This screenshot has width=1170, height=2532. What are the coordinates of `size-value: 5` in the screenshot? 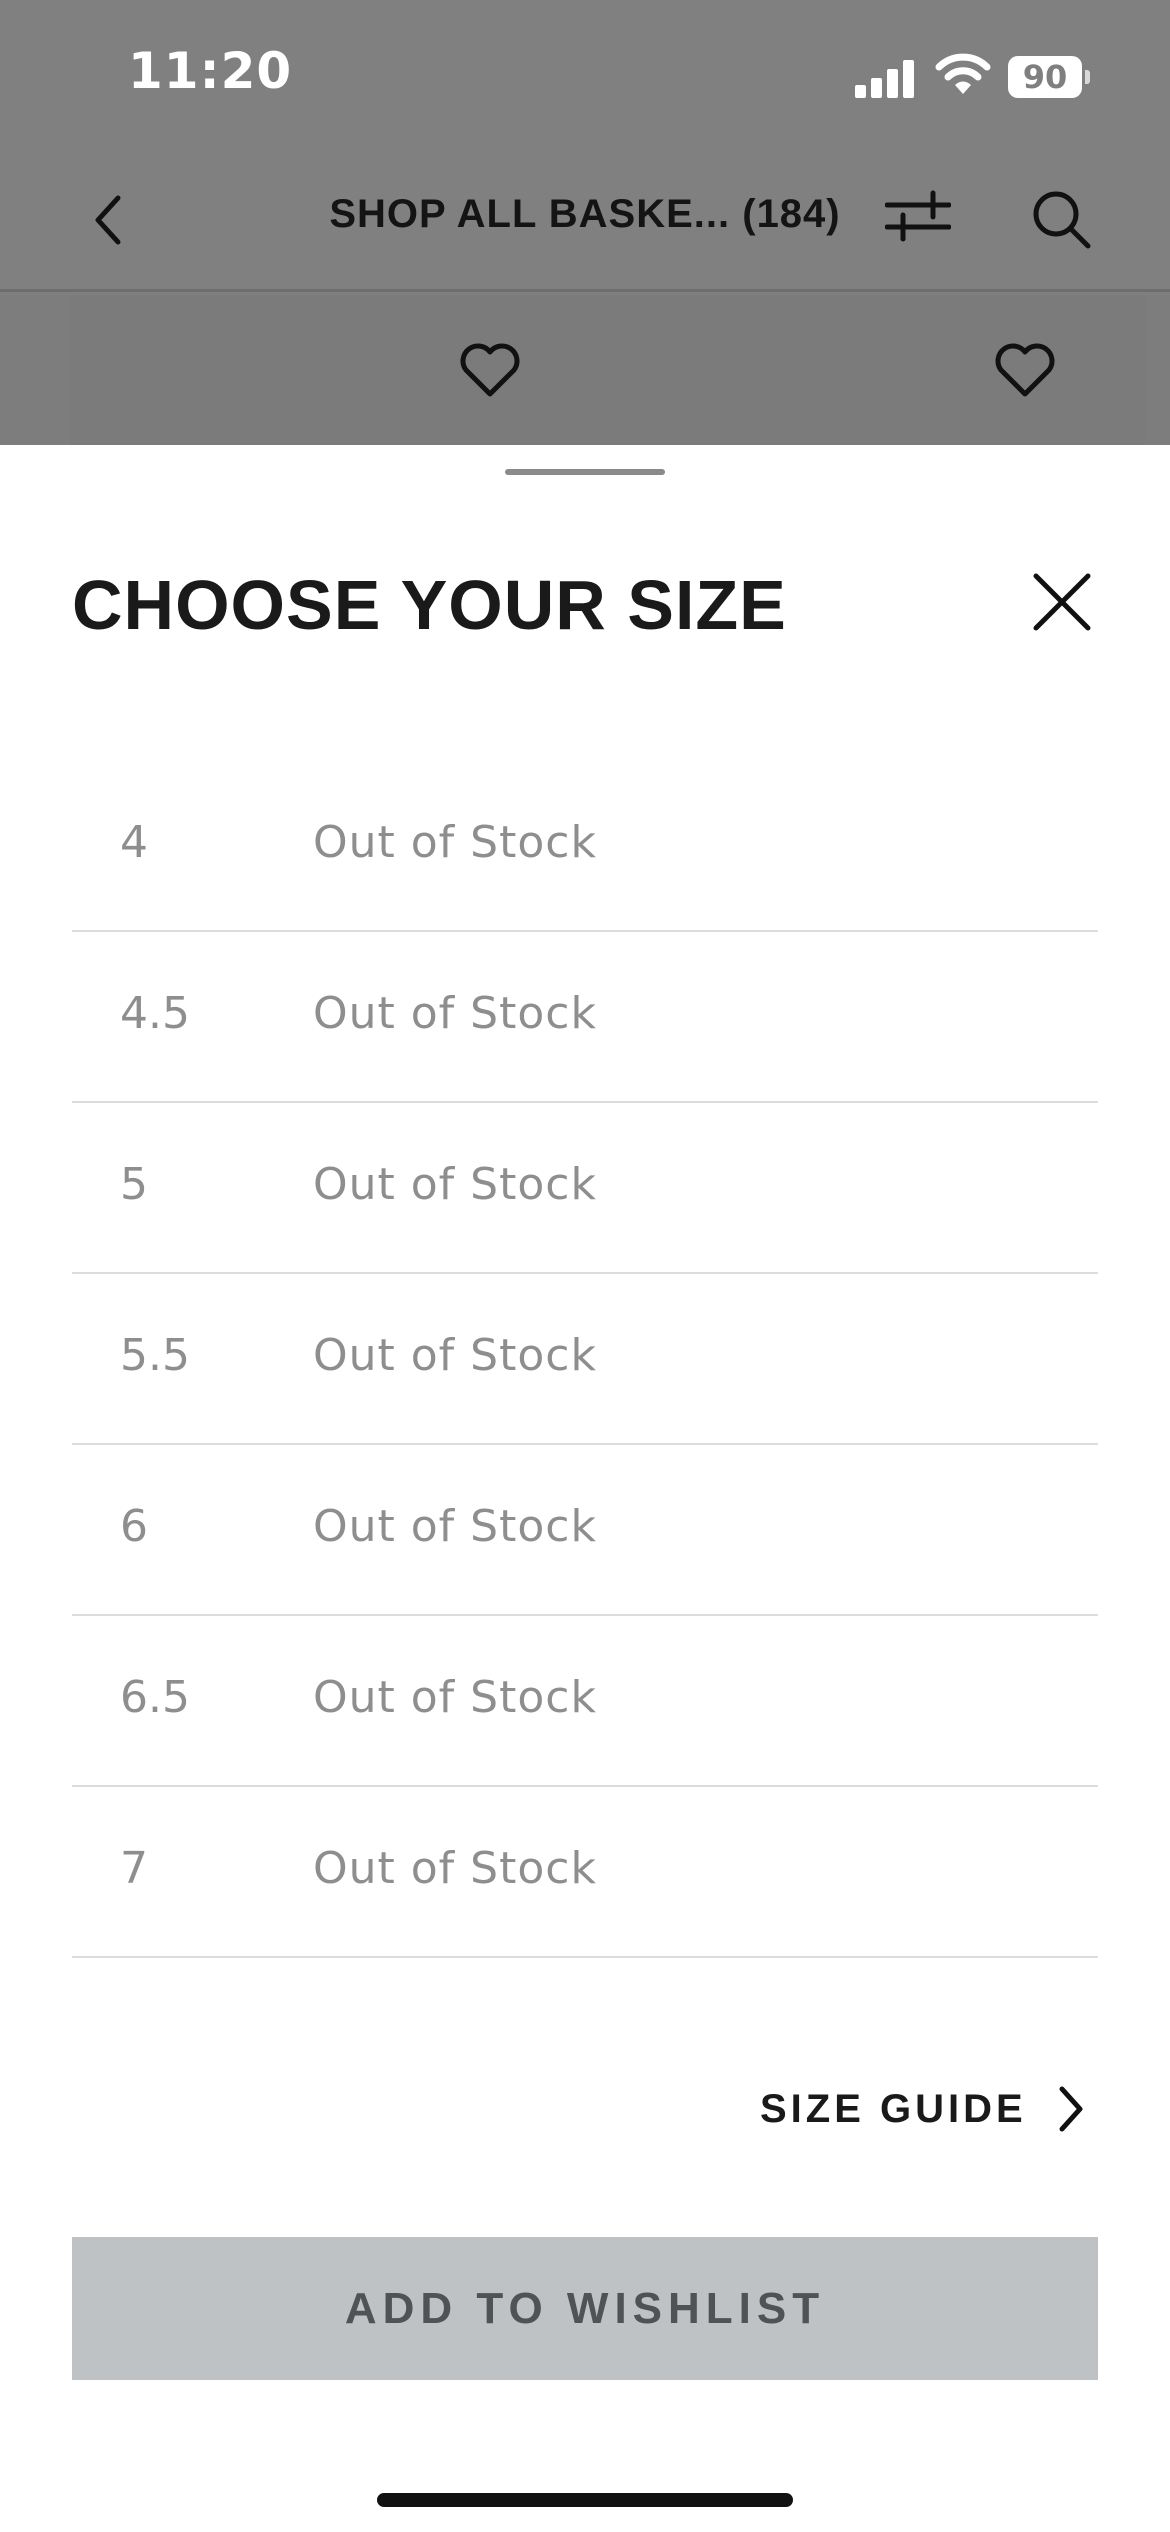 It's located at (134, 1184).